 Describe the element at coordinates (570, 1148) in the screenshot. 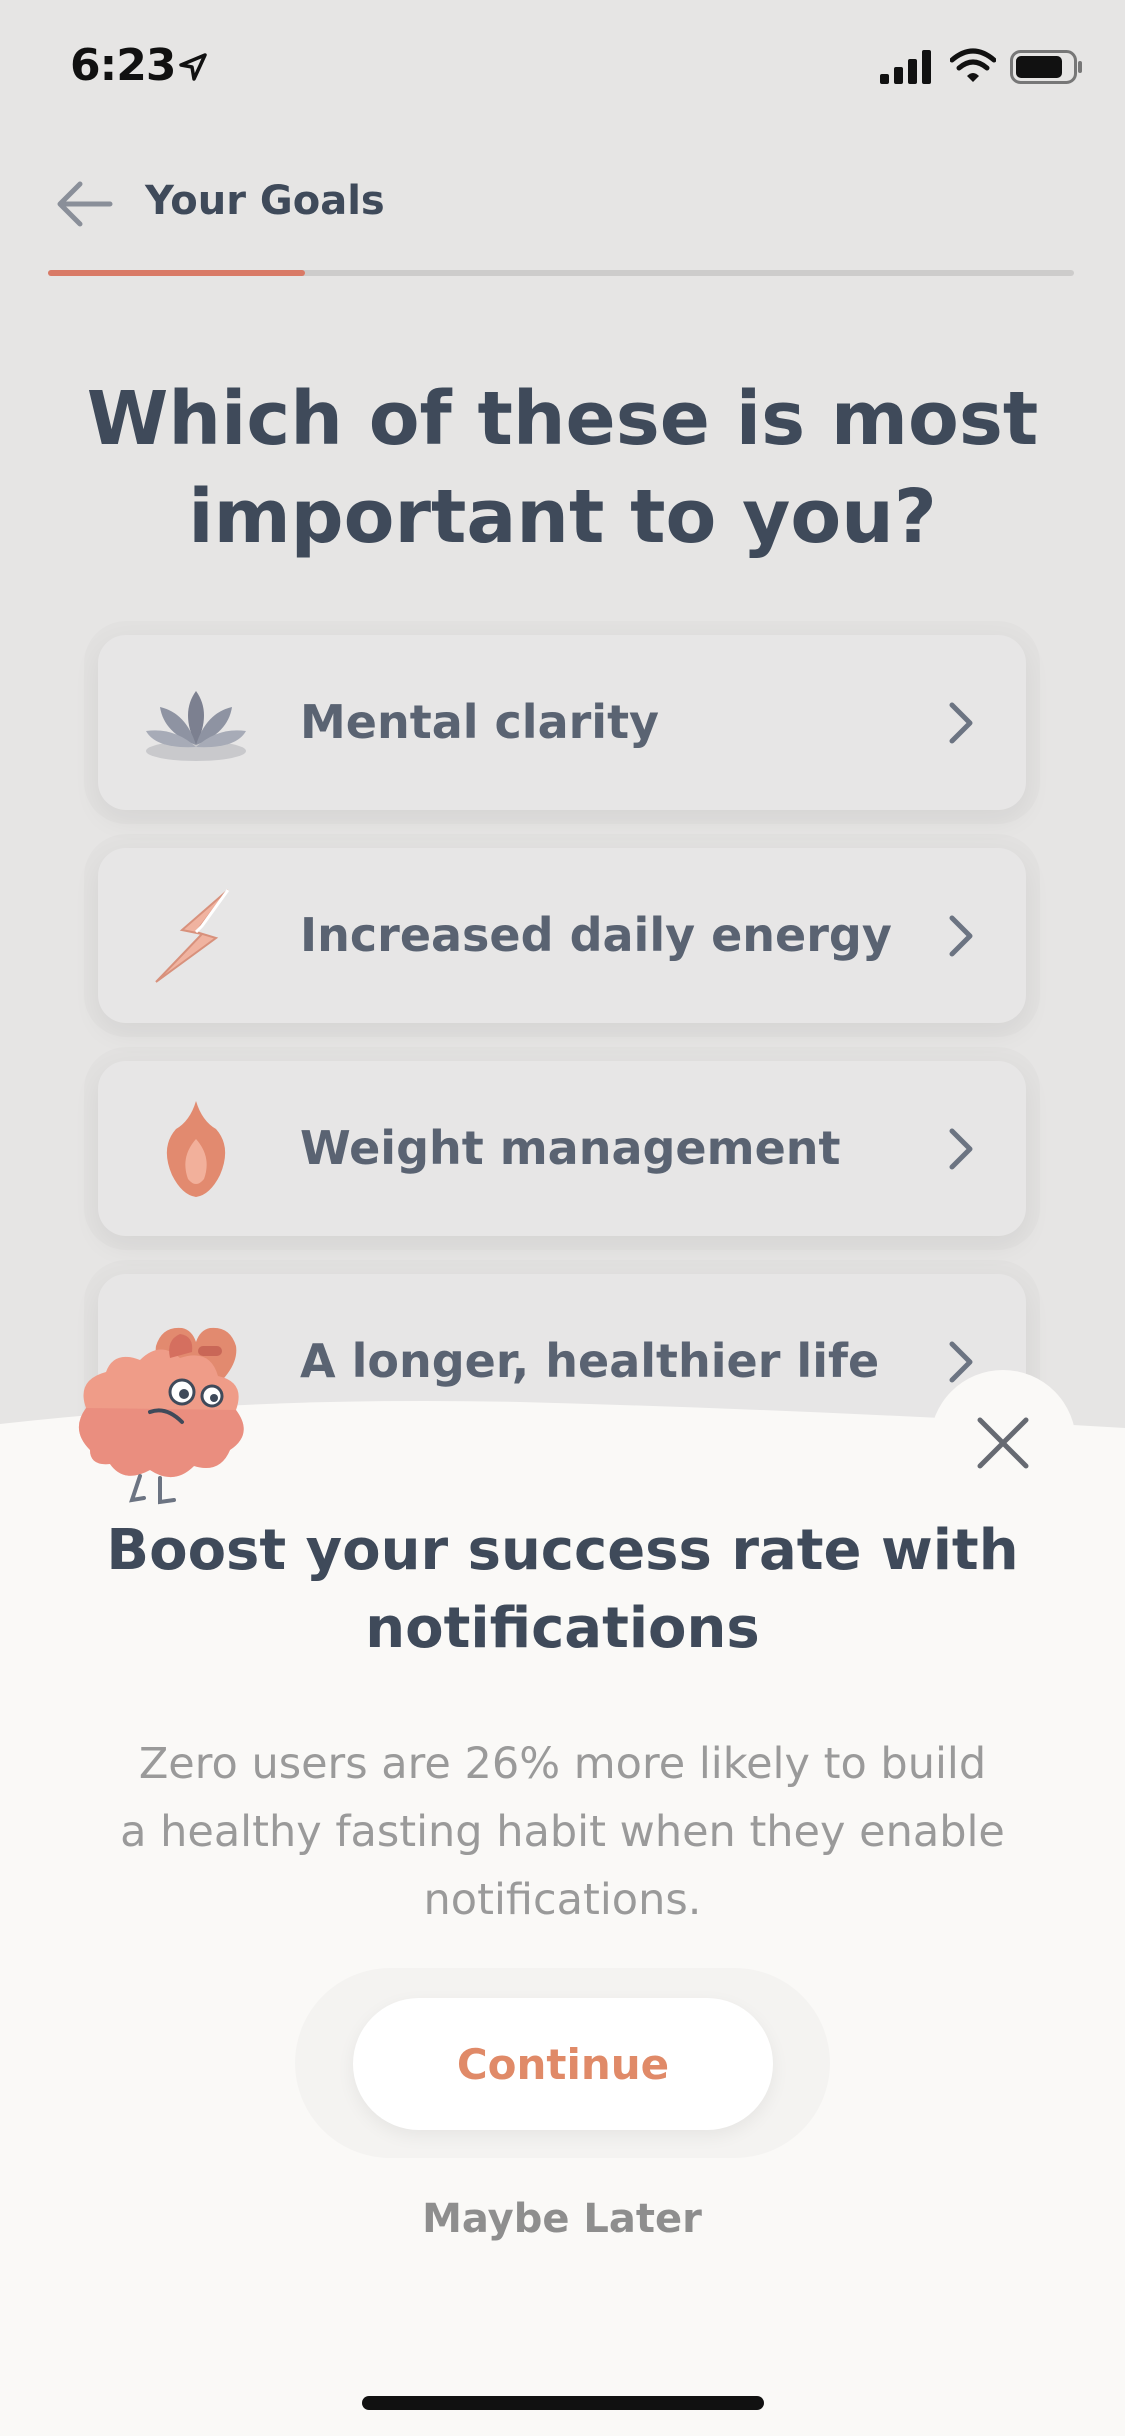

I see `option-label: Weight management` at that location.